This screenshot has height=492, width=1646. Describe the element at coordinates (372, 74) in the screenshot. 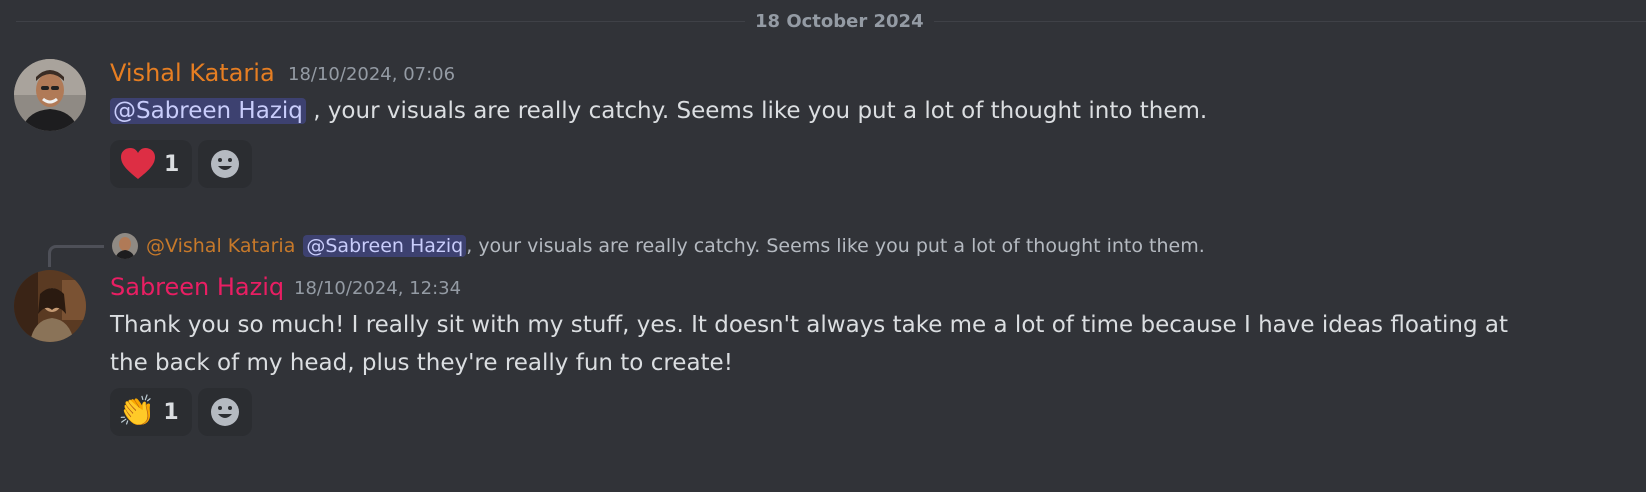

I see `message-timestamp: 18/10/2024, 07:06` at that location.